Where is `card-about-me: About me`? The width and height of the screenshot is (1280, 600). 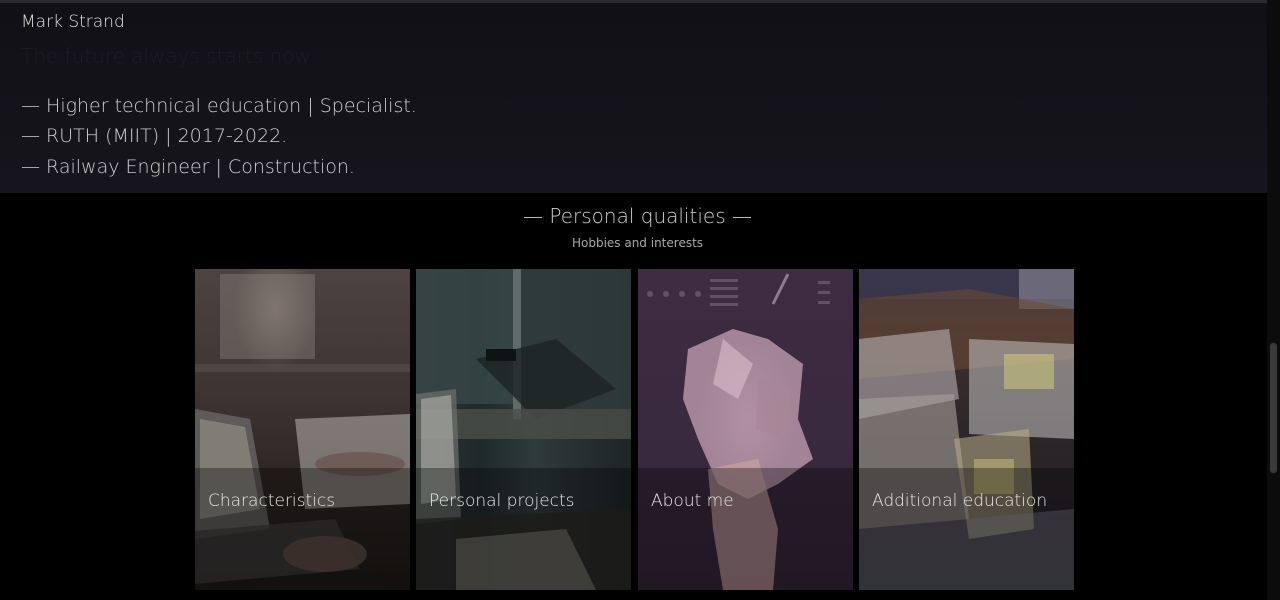 card-about-me: About me is located at coordinates (745, 429).